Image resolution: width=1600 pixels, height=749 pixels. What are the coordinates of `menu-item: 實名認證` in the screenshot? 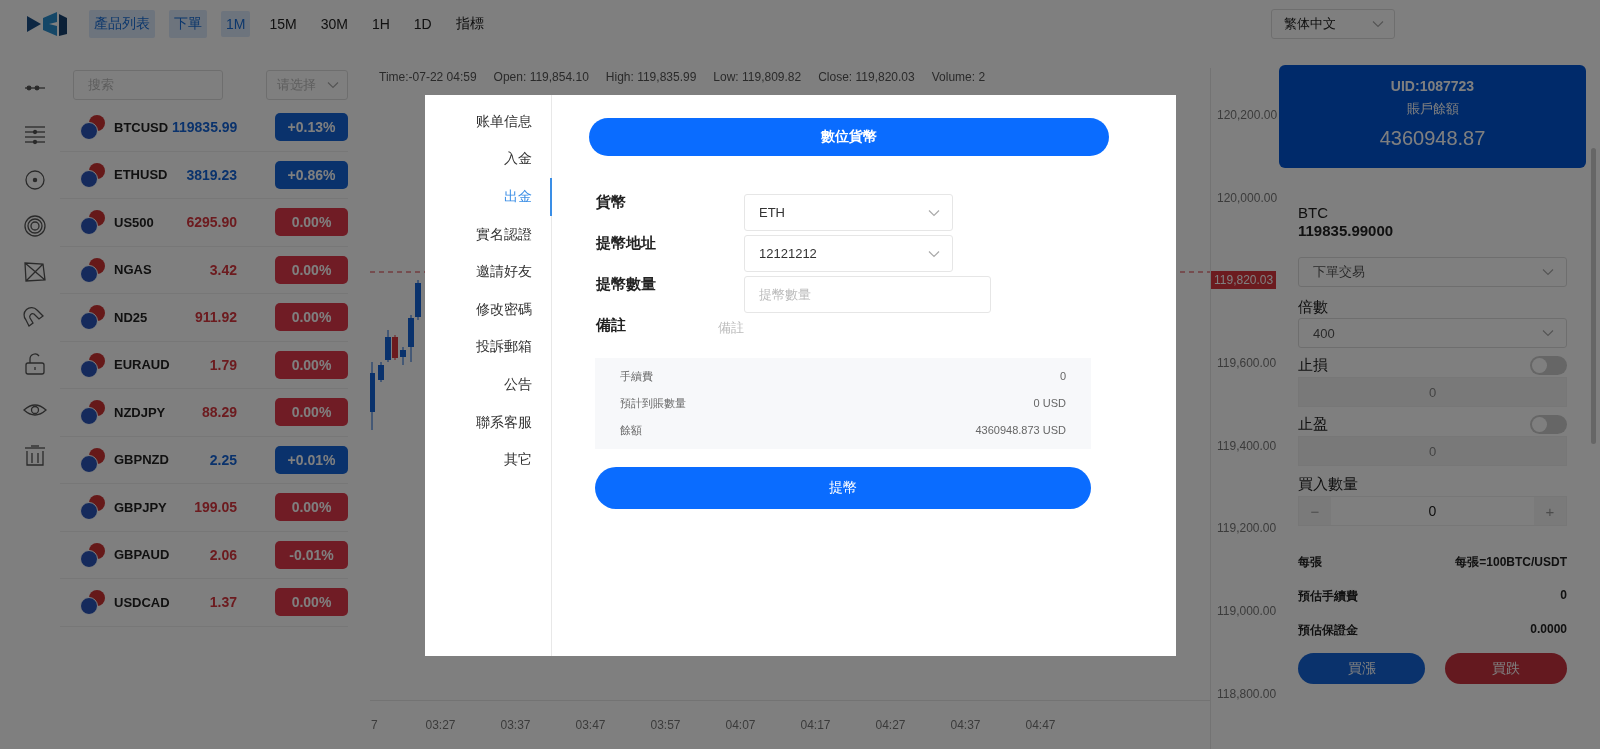 It's located at (488, 234).